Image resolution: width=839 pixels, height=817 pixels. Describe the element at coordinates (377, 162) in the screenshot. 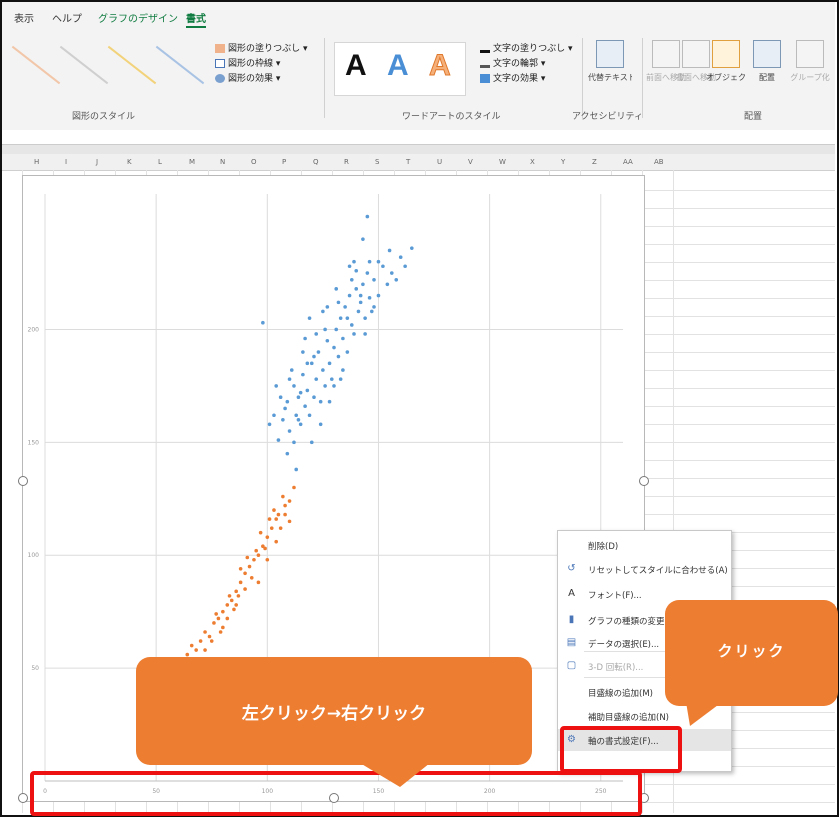

I see `column-header: S` at that location.